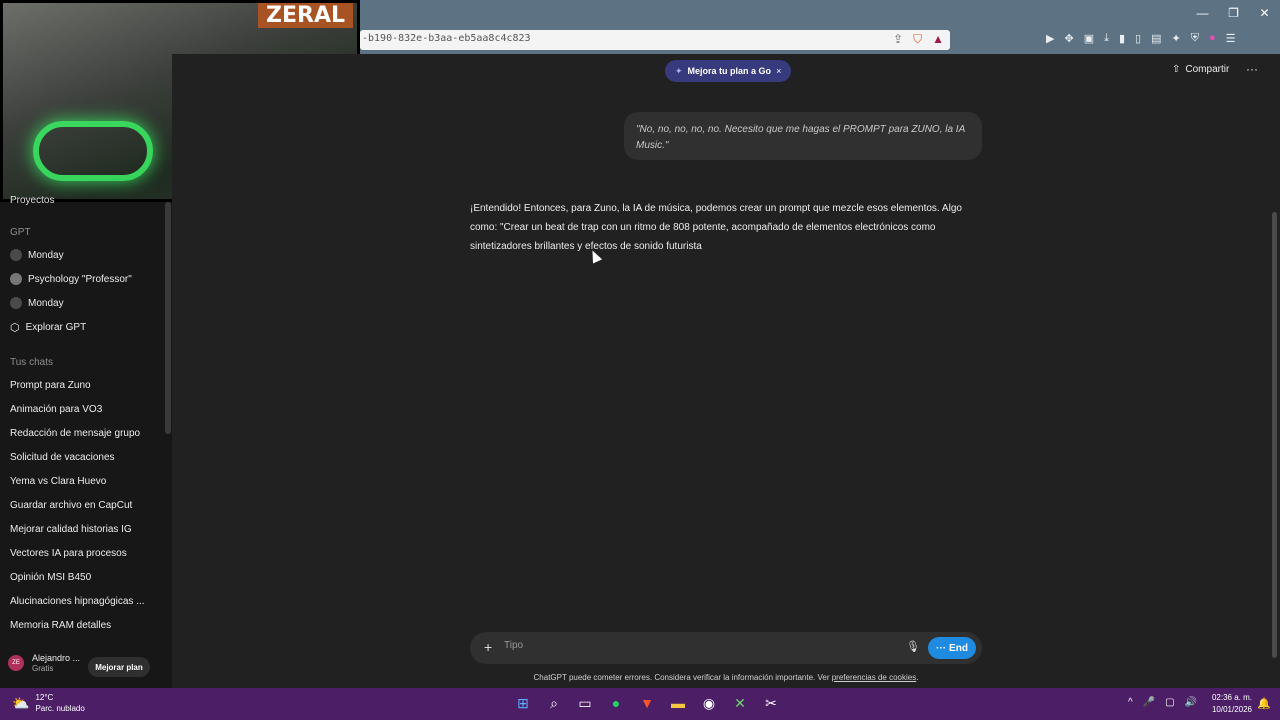 The image size is (1280, 720). What do you see at coordinates (771, 703) in the screenshot?
I see `snipping-tool-icon: ✂` at bounding box center [771, 703].